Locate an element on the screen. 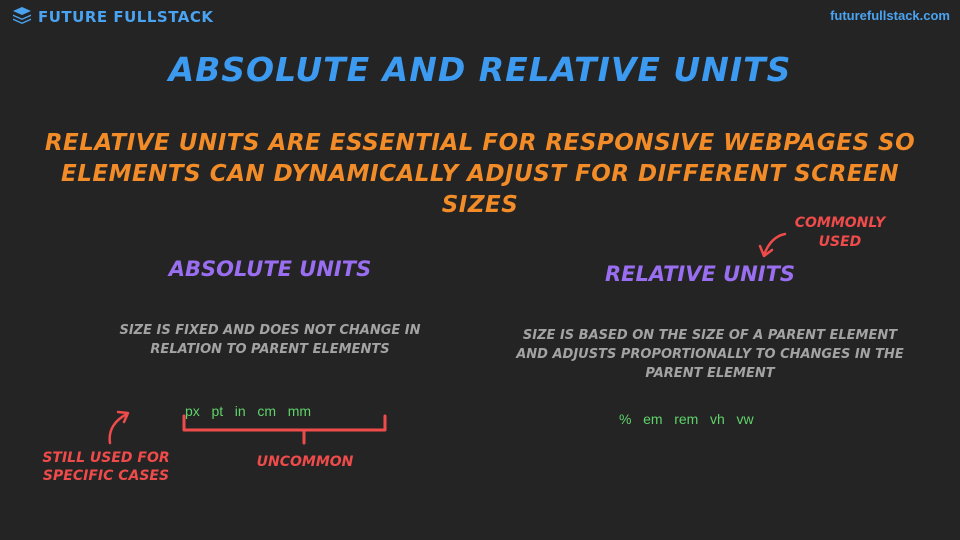  uncommon-bracket is located at coordinates (284, 429).